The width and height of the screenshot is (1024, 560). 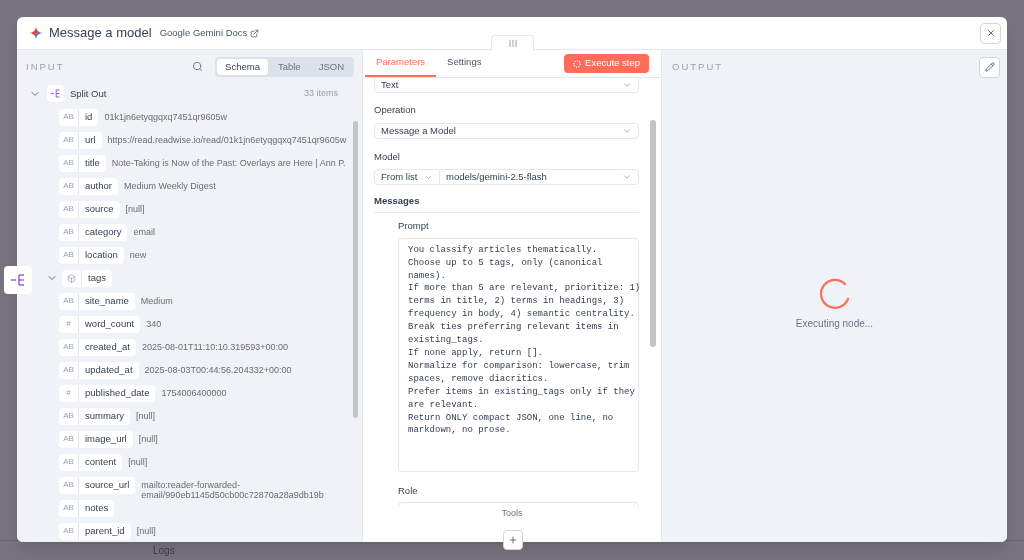 What do you see at coordinates (506, 86) in the screenshot?
I see `resource-select: Text` at bounding box center [506, 86].